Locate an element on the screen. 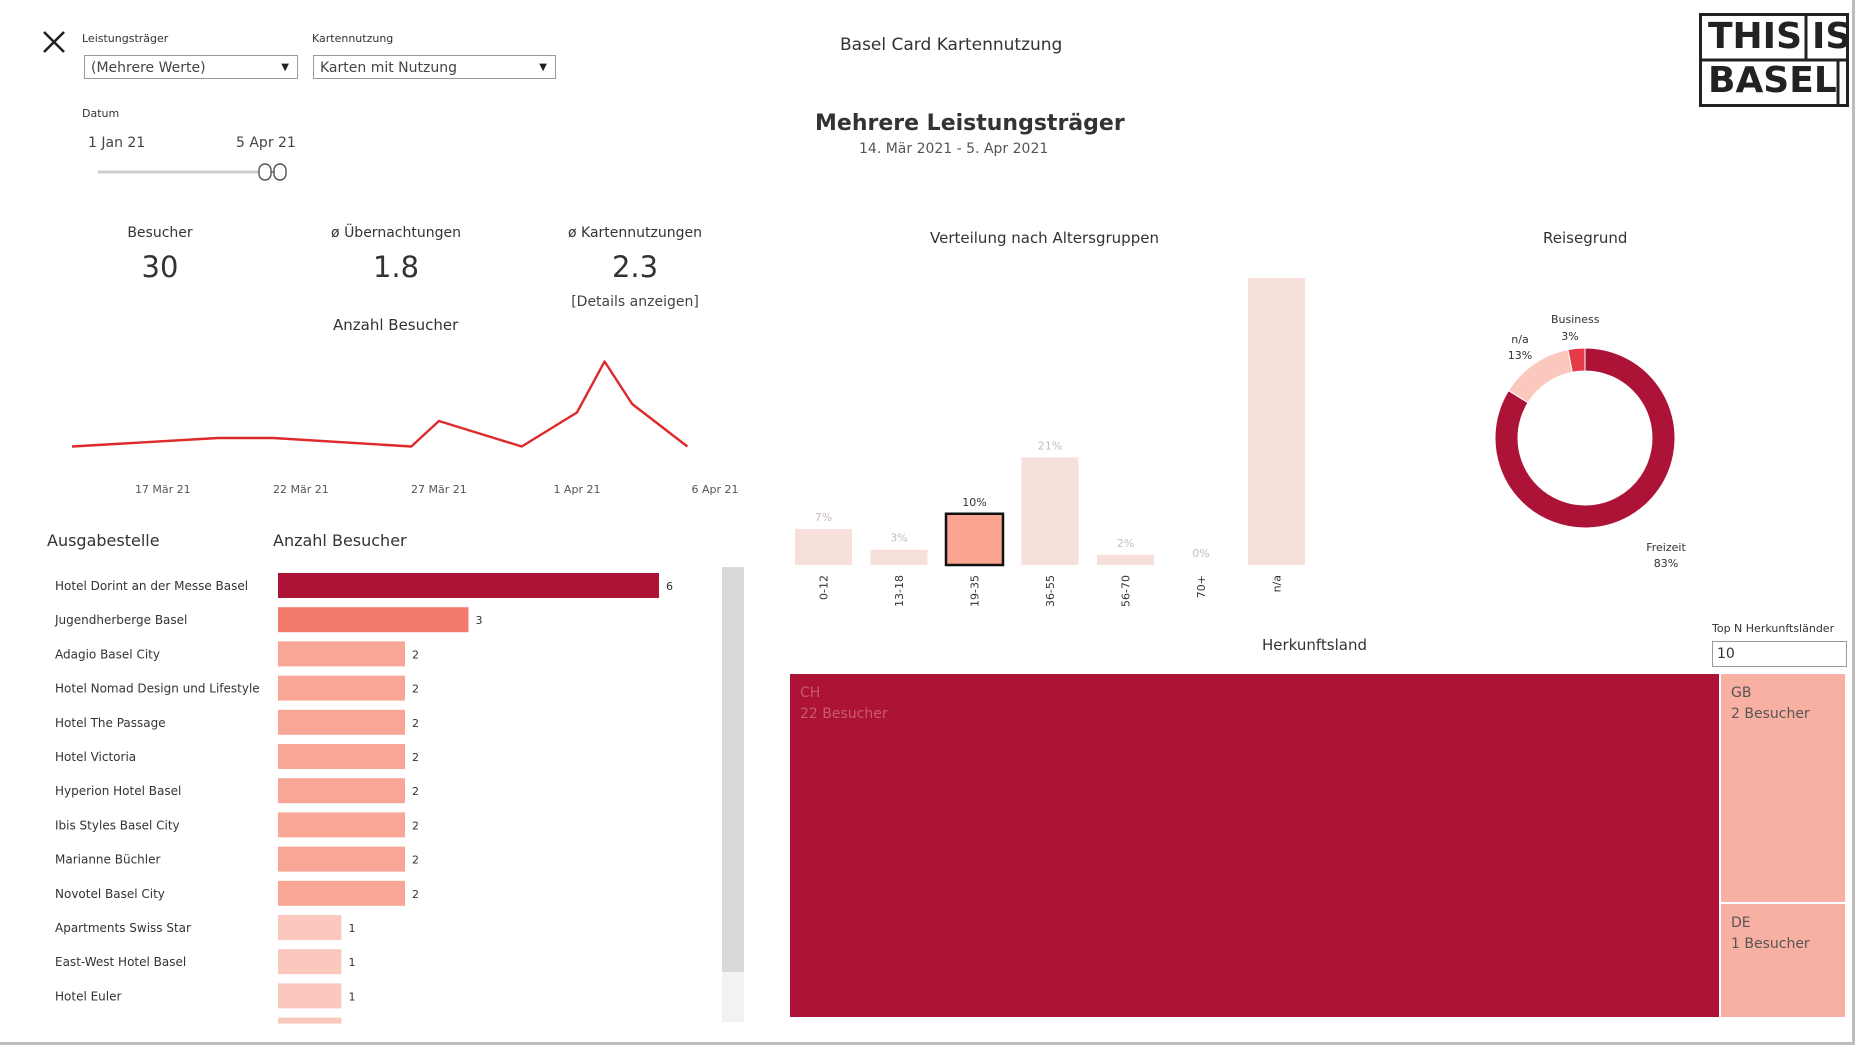 This screenshot has height=1049, width=1859. leistungstraeger-select: (Mehrere Werte) ▼ is located at coordinates (191, 67).